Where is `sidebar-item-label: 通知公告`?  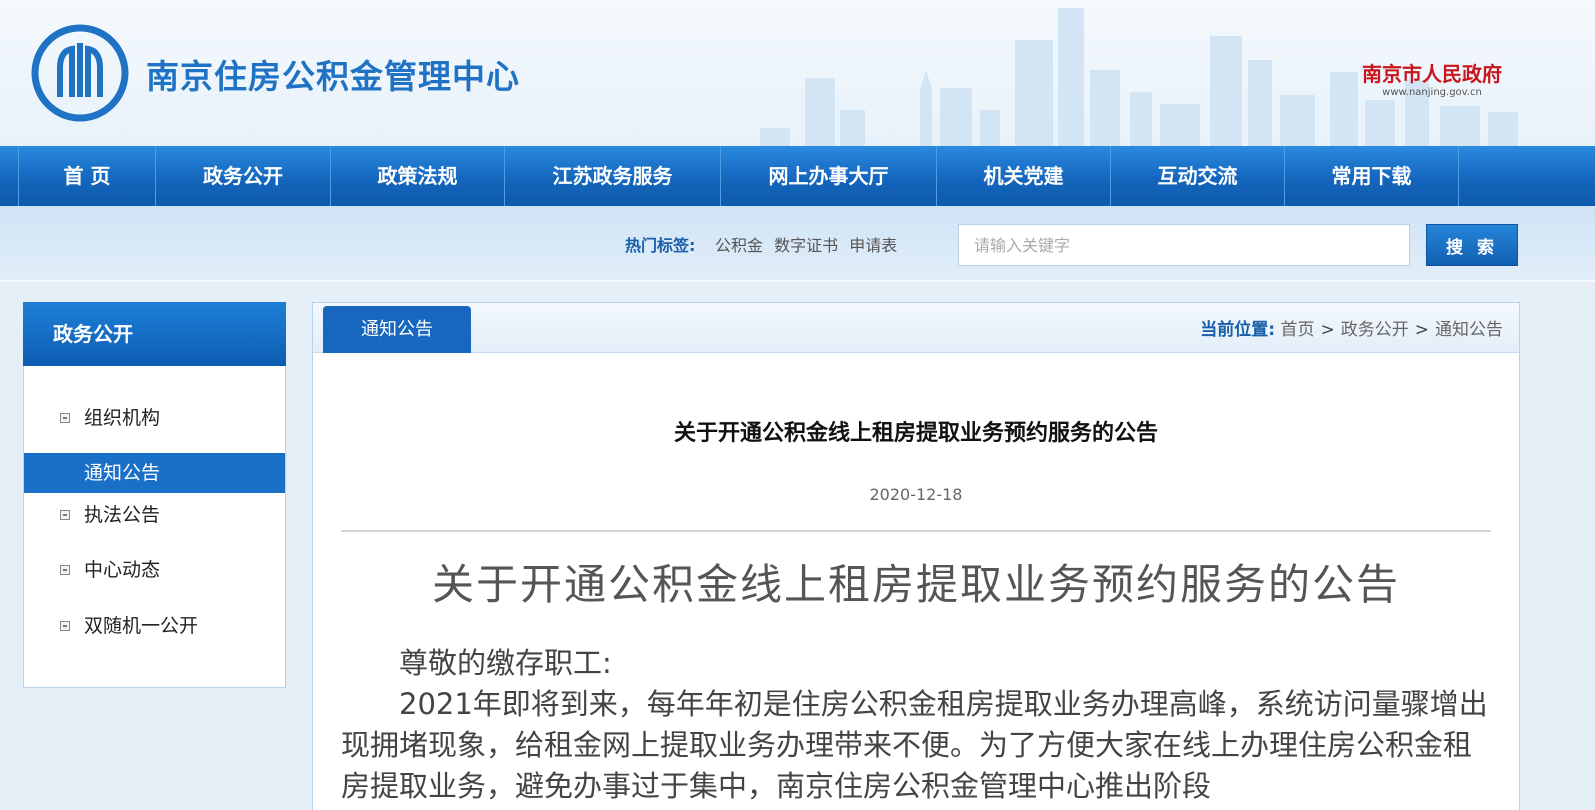
sidebar-item-label: 通知公告 is located at coordinates (122, 473).